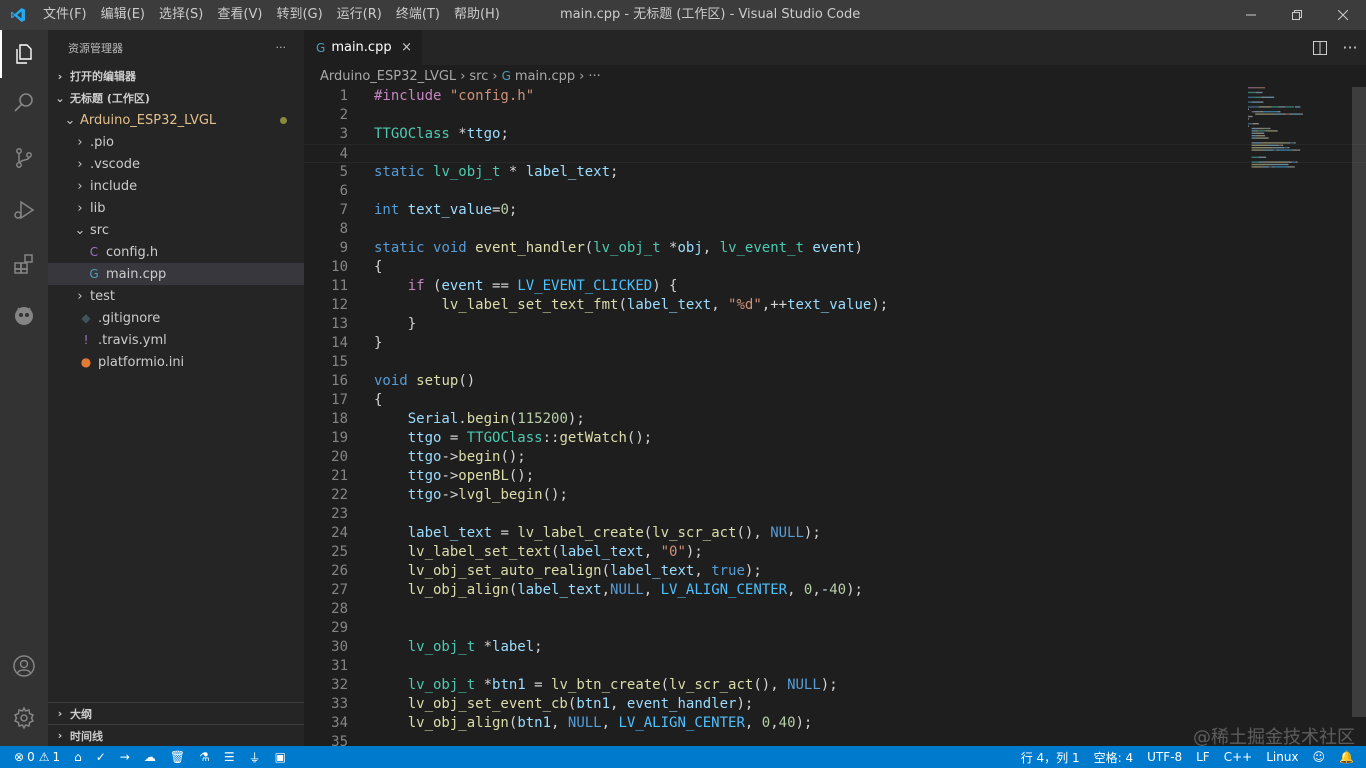 The height and width of the screenshot is (768, 1366). Describe the element at coordinates (343, 134) in the screenshot. I see `line-number: 3` at that location.